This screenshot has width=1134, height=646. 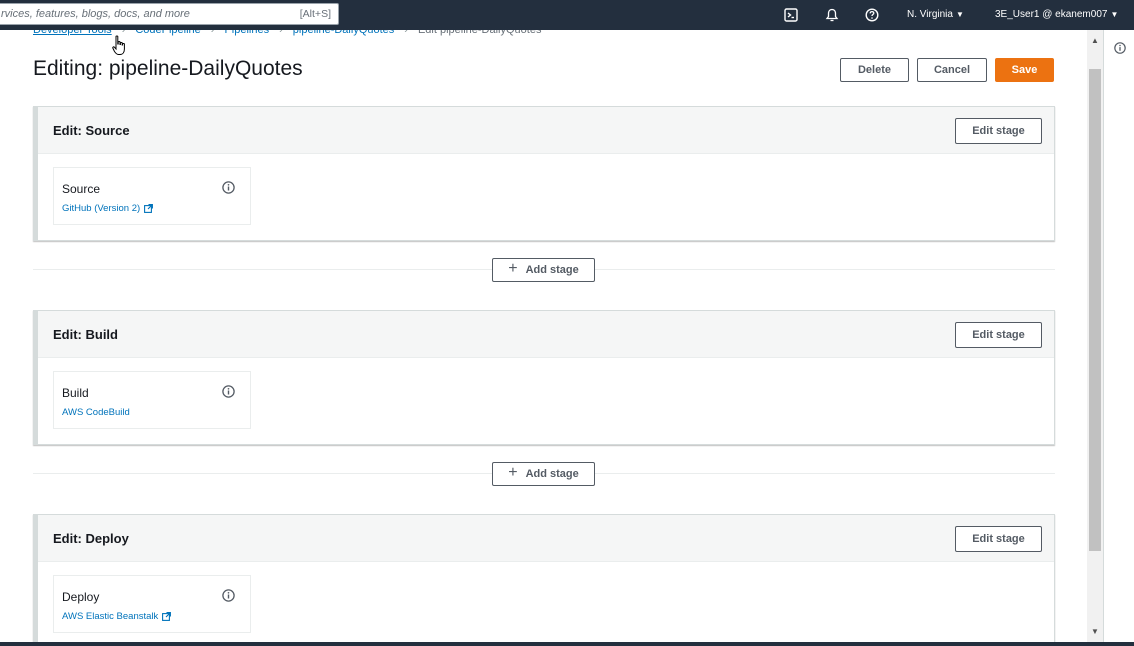 I want to click on region-selector: N. Virginia ▼, so click(x=935, y=14).